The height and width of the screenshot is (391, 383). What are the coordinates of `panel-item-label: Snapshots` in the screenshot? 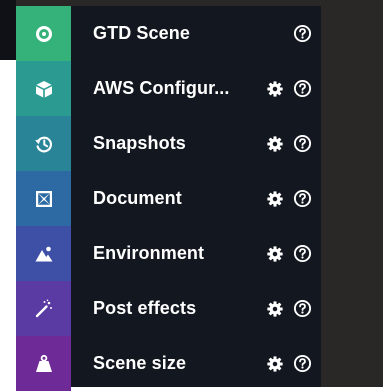 It's located at (139, 143).